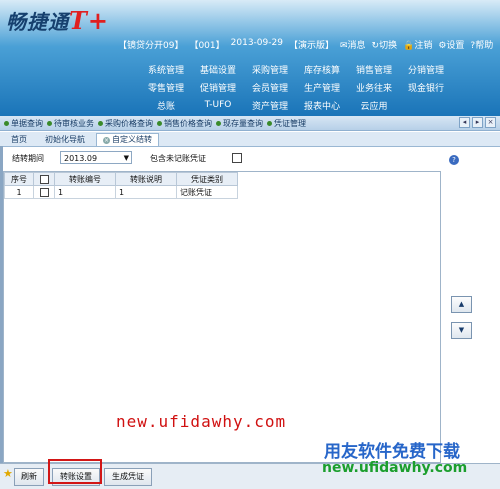  What do you see at coordinates (461, 330) in the screenshot?
I see `move-down-button: ▼` at bounding box center [461, 330].